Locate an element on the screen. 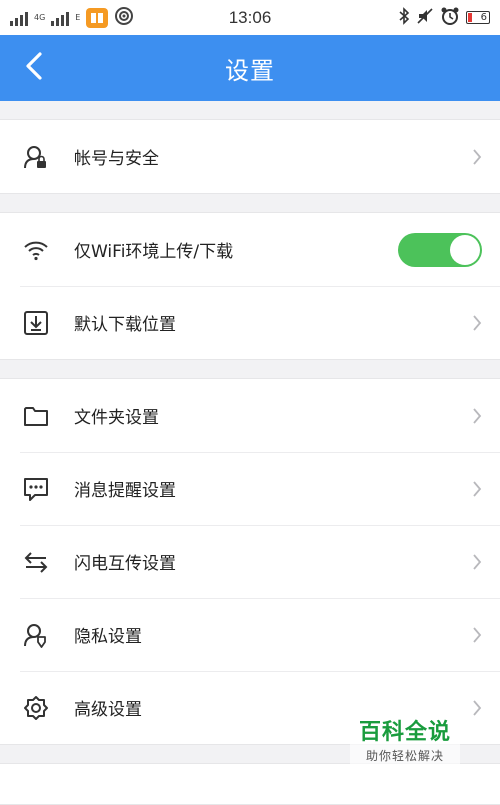 The image size is (500, 805). settings-group-more is located at coordinates (250, 784).